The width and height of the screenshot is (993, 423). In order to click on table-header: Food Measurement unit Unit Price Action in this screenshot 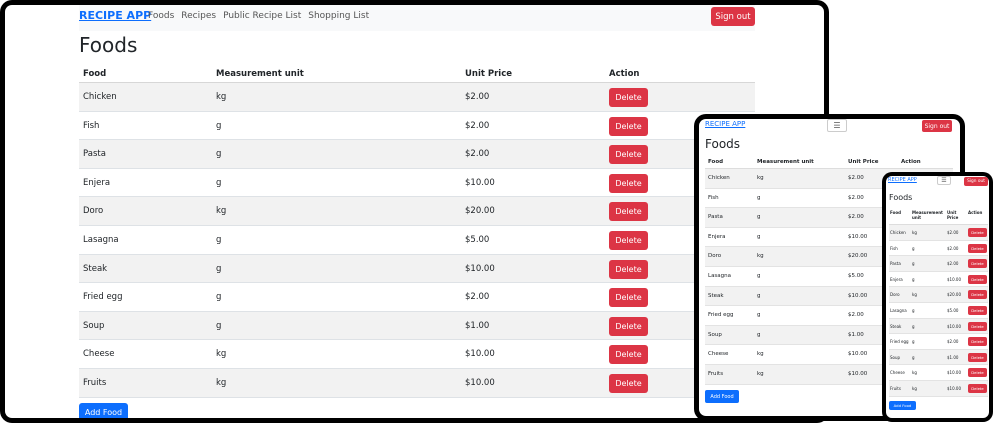, I will do `click(417, 73)`.